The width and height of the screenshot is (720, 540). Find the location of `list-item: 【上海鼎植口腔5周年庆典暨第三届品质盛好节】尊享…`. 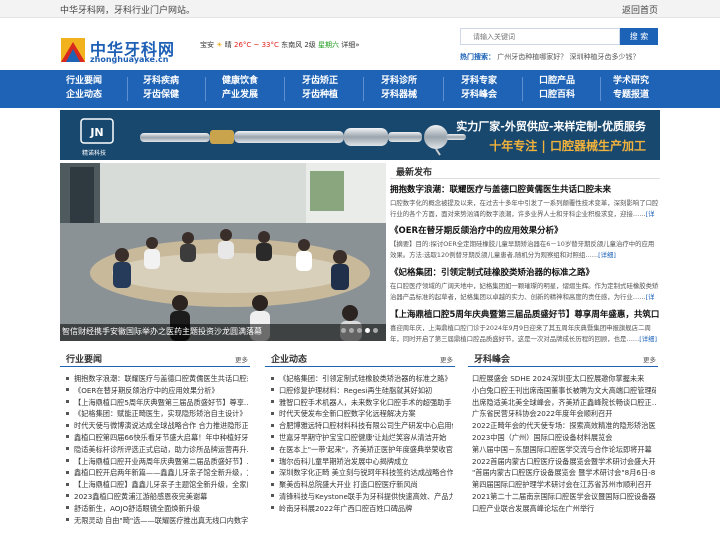

list-item: 【上海鼎植口腔5周年庆典暨第三届品质盛好节】尊享… is located at coordinates (156, 403).